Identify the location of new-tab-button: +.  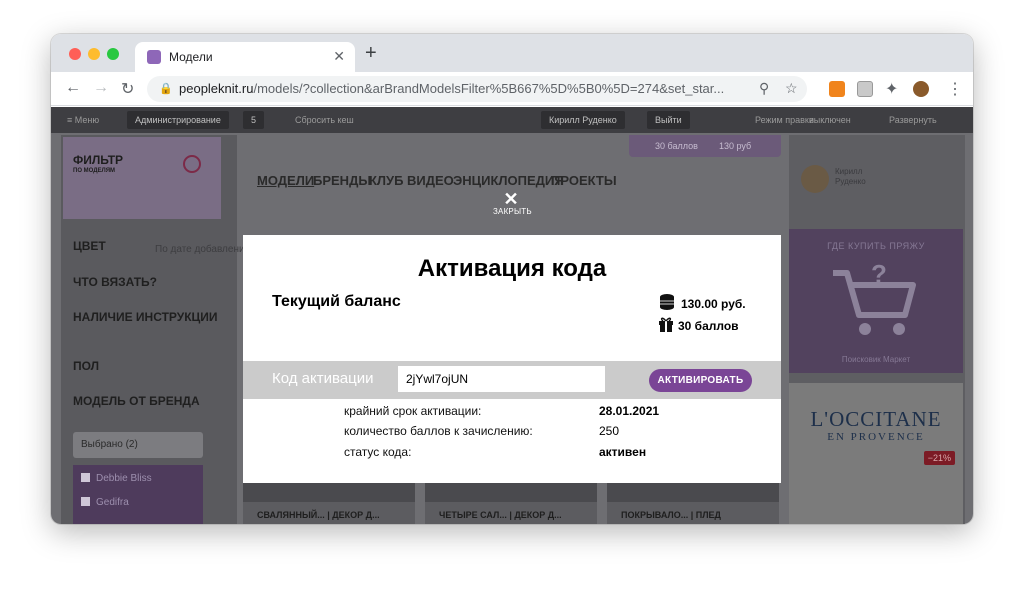
(371, 53).